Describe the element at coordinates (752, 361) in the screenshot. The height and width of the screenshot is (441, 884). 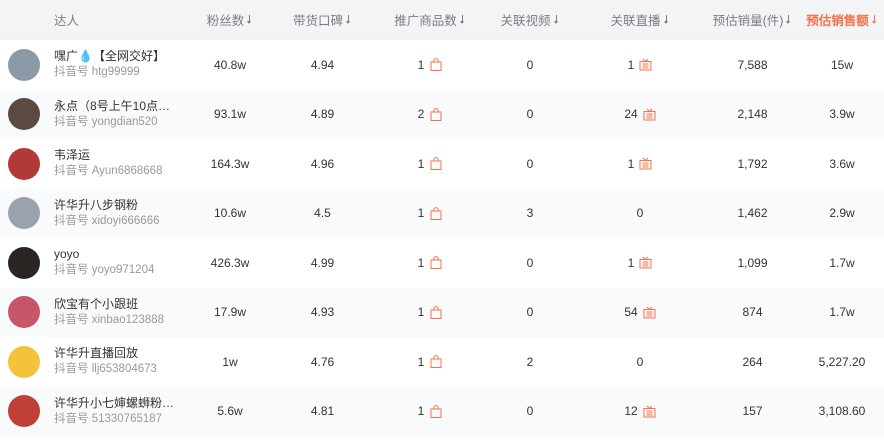
I see `estimated-sales: 264` at that location.